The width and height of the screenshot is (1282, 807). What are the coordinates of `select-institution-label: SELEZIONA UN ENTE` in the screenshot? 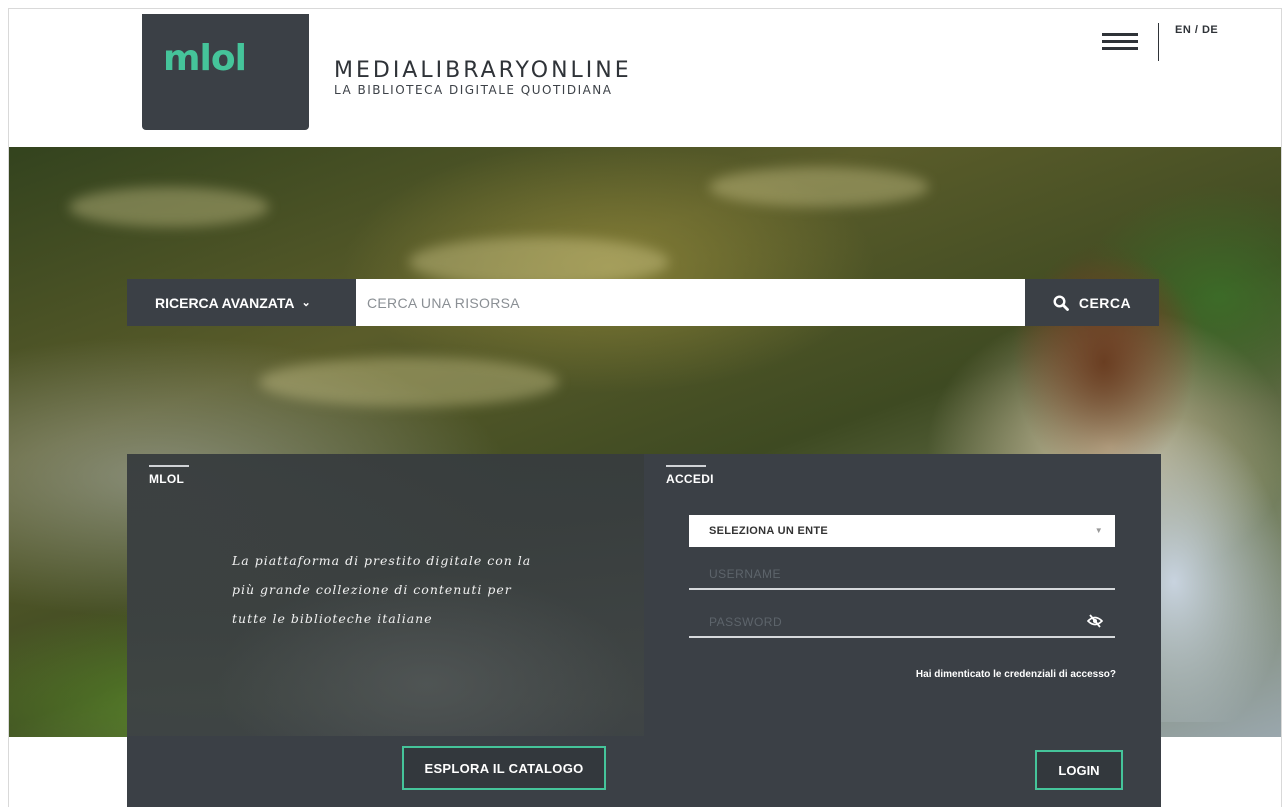 It's located at (768, 531).